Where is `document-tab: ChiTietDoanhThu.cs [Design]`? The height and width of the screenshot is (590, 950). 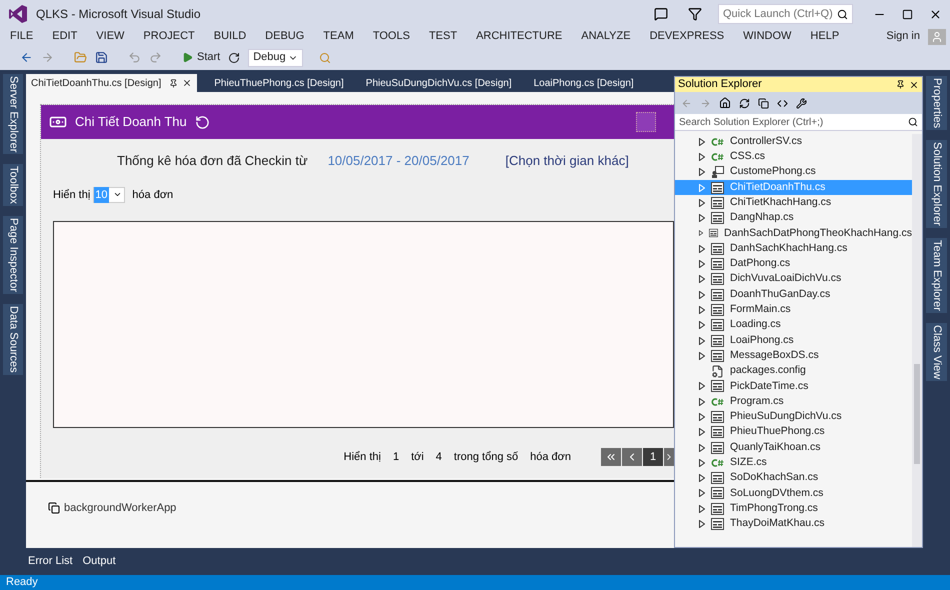
document-tab: ChiTietDoanhThu.cs [Design] is located at coordinates (112, 83).